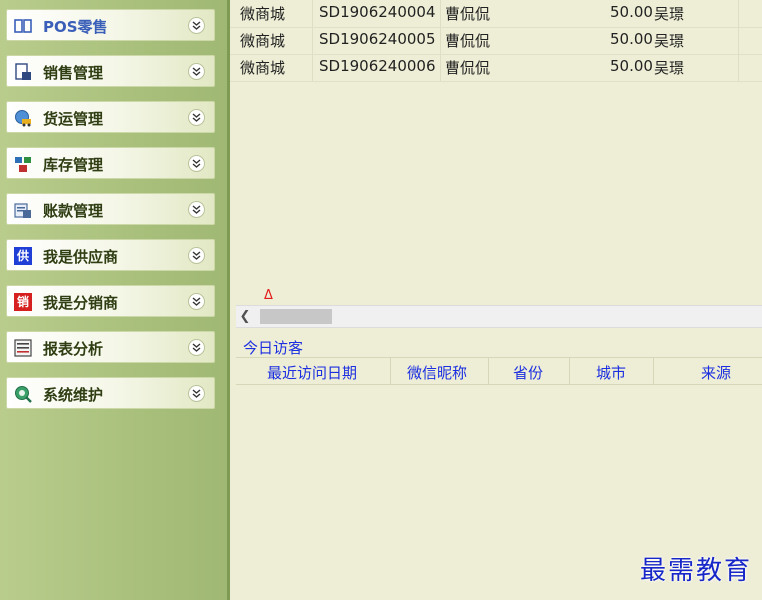 The height and width of the screenshot is (600, 762). What do you see at coordinates (23, 164) in the screenshot?
I see `inventory-boxes-icon` at bounding box center [23, 164].